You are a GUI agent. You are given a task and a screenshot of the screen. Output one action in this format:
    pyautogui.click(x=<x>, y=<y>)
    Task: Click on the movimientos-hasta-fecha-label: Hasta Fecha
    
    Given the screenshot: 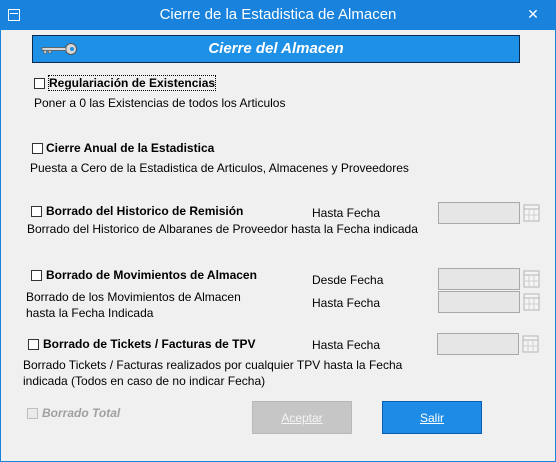 What is the action you would take?
    pyautogui.click(x=346, y=303)
    